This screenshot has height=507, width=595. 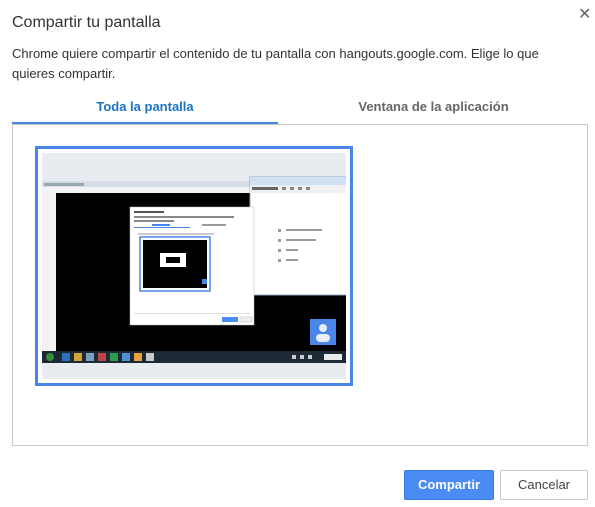 I want to click on tab-application-window: Ventana de la aplicación, so click(x=433, y=107).